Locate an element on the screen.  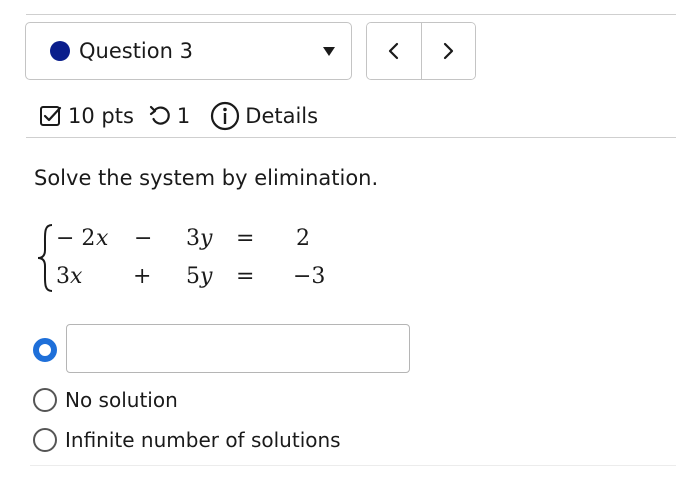
next-question-button is located at coordinates (447, 51).